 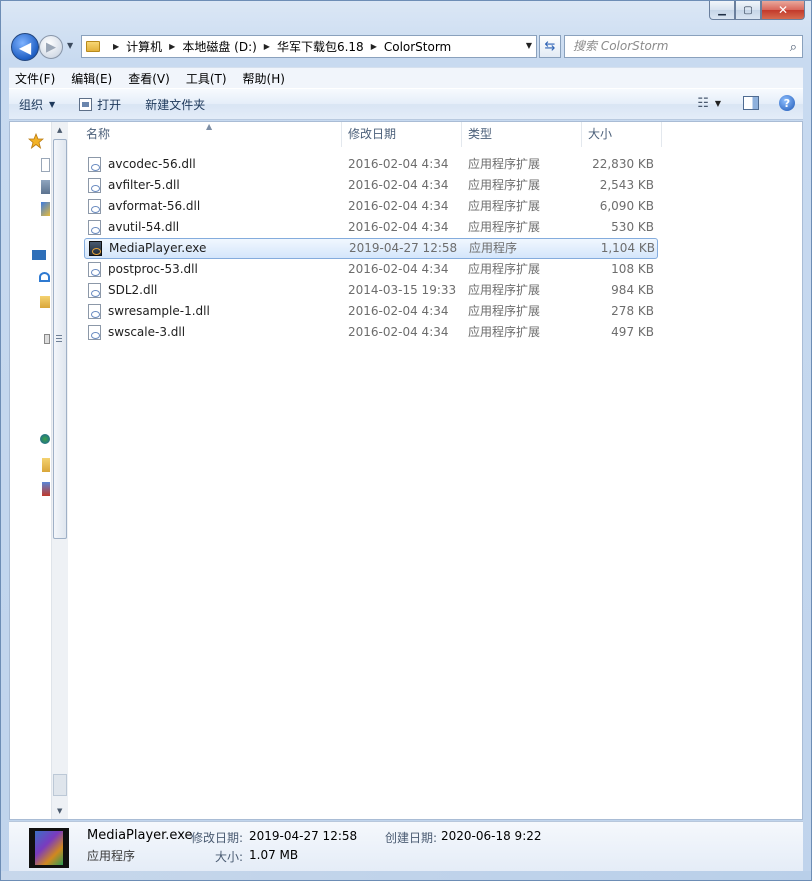 What do you see at coordinates (133, 290) in the screenshot?
I see `file-name: SDL2.dll` at bounding box center [133, 290].